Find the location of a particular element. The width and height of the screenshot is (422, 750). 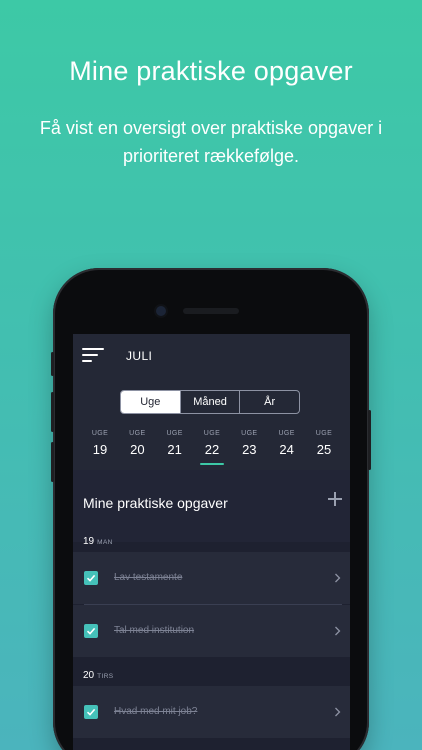

promo-title: Mine praktiske opgaver is located at coordinates (211, 71).